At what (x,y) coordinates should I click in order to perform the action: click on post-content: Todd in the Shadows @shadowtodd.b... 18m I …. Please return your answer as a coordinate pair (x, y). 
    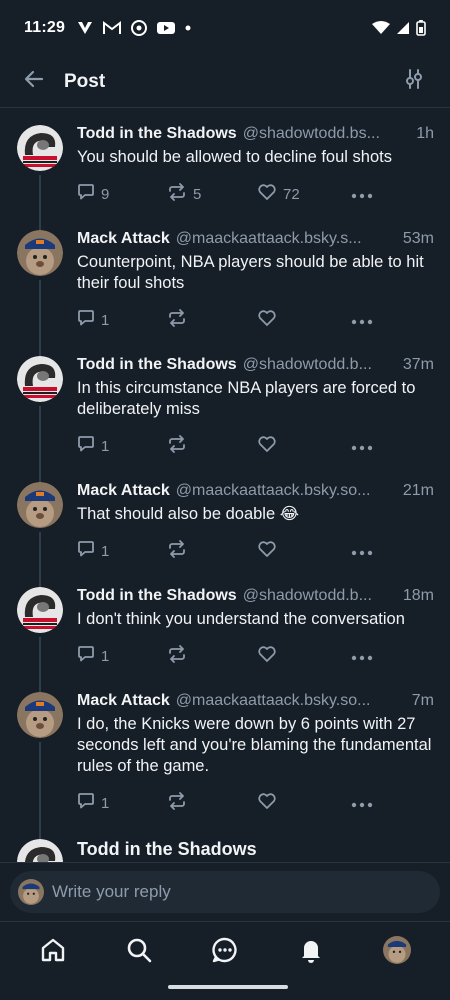
    Looking at the image, I should click on (255, 631).